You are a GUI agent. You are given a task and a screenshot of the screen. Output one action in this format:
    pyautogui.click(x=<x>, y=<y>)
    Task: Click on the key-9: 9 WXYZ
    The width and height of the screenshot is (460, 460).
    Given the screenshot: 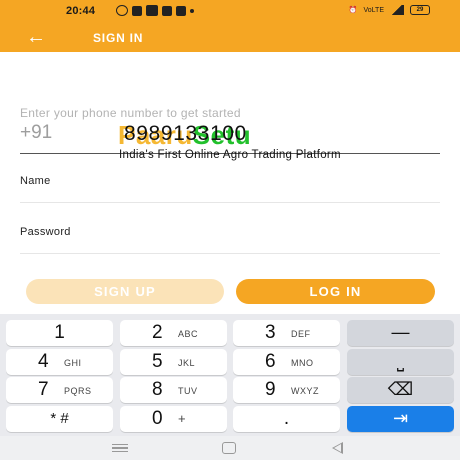 What is the action you would take?
    pyautogui.click(x=286, y=390)
    